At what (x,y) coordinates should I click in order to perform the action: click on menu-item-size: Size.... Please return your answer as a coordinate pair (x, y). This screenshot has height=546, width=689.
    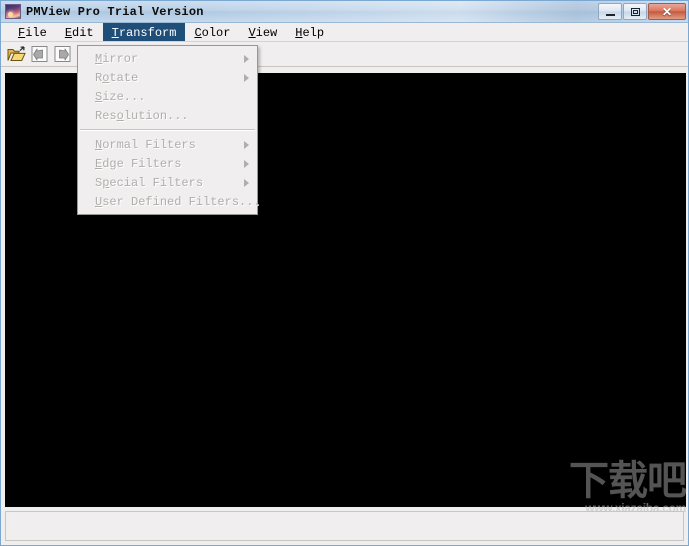
    Looking at the image, I should click on (167, 96).